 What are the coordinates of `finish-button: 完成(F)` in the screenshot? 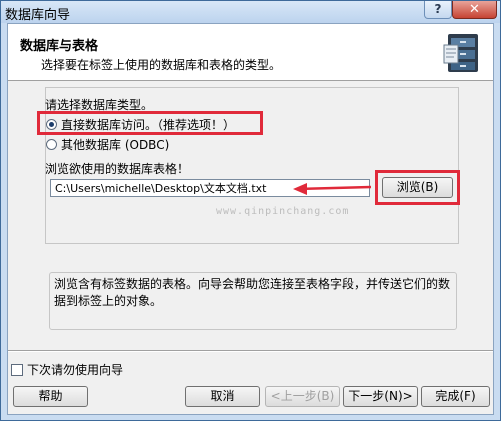 It's located at (455, 396).